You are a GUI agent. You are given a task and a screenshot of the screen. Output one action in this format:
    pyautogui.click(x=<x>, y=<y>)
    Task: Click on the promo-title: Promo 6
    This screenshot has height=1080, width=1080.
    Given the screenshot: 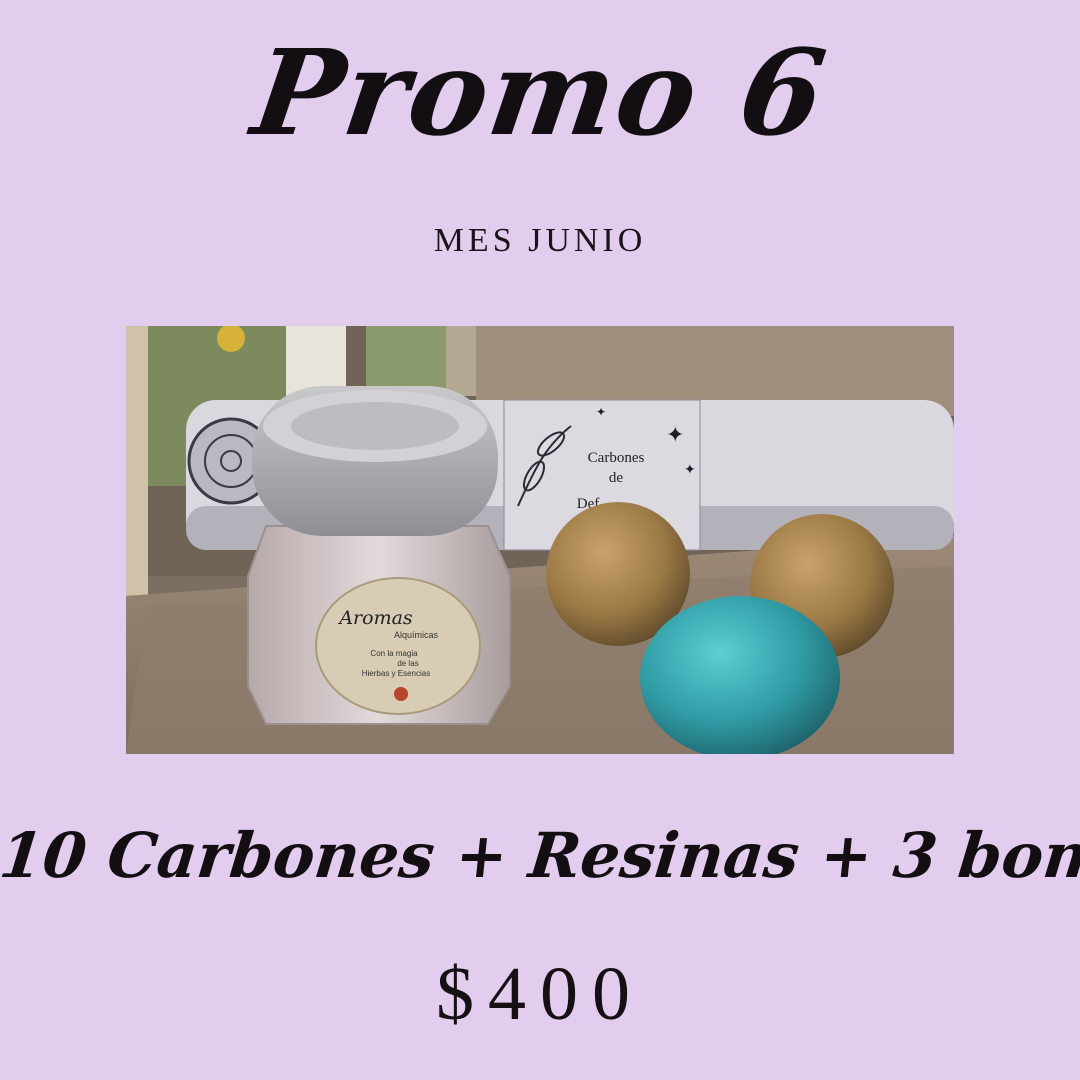 What is the action you would take?
    pyautogui.click(x=540, y=92)
    